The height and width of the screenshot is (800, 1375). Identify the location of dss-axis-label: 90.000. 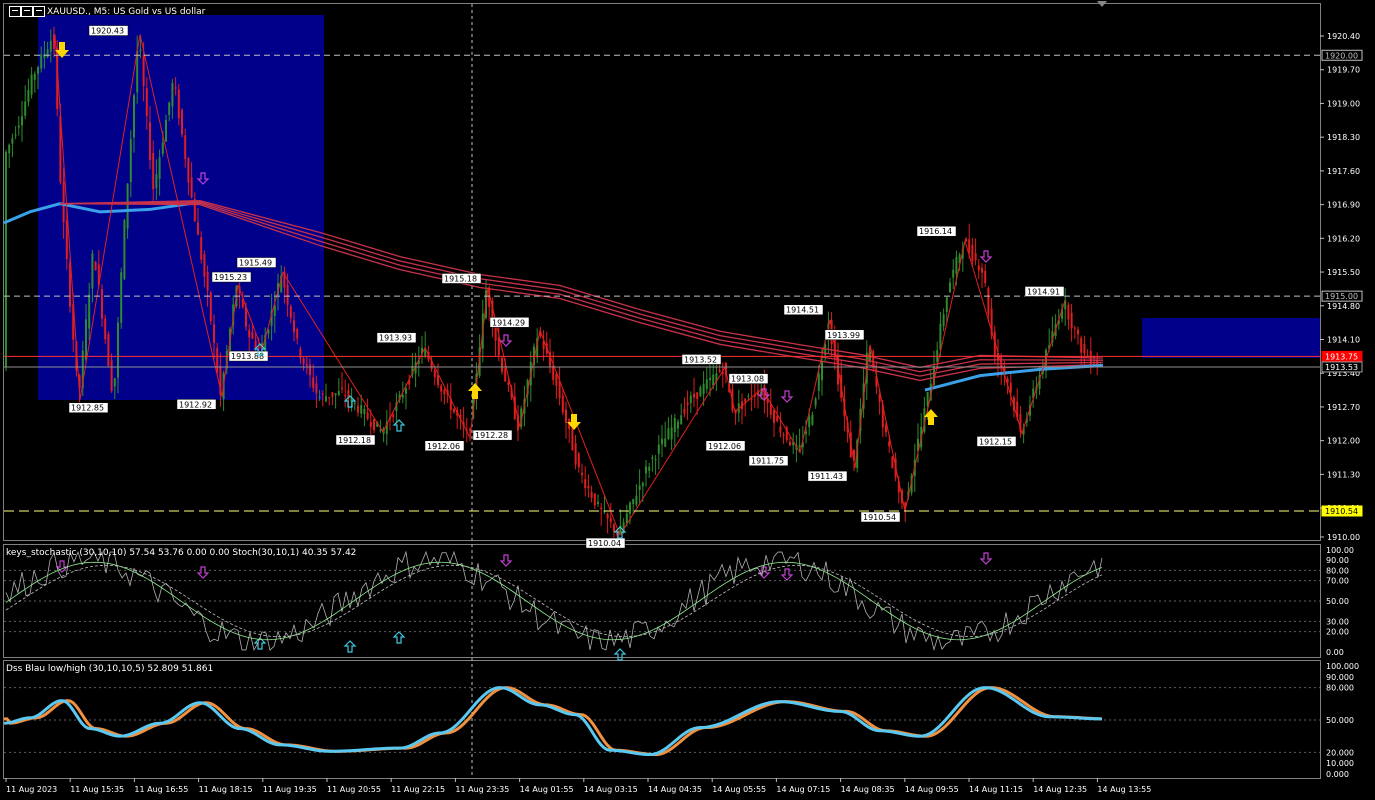
(1340, 677).